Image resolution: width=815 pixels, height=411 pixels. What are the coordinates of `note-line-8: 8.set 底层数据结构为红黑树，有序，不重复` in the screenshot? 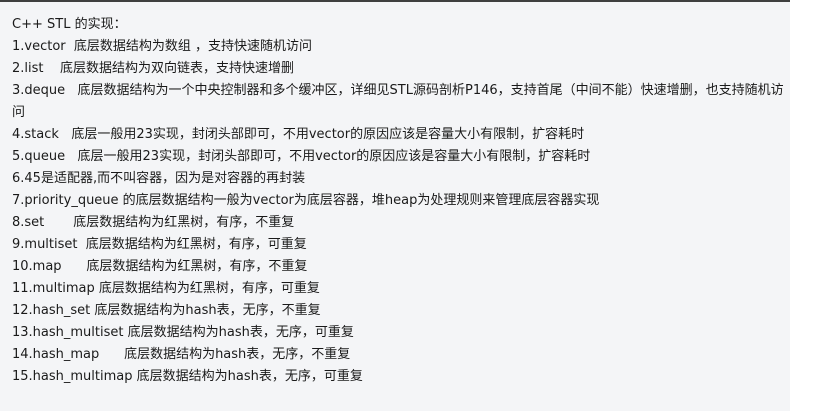 It's located at (153, 222).